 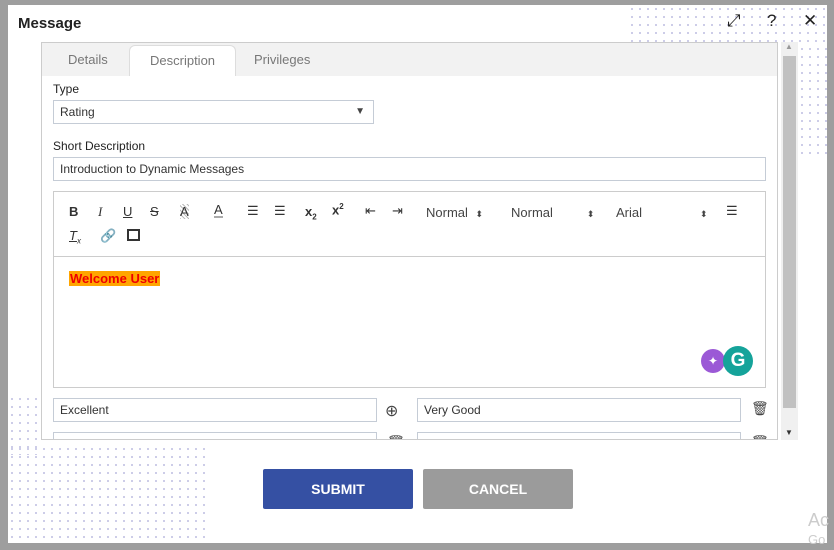 I want to click on link-icon: 🔗, so click(x=108, y=236).